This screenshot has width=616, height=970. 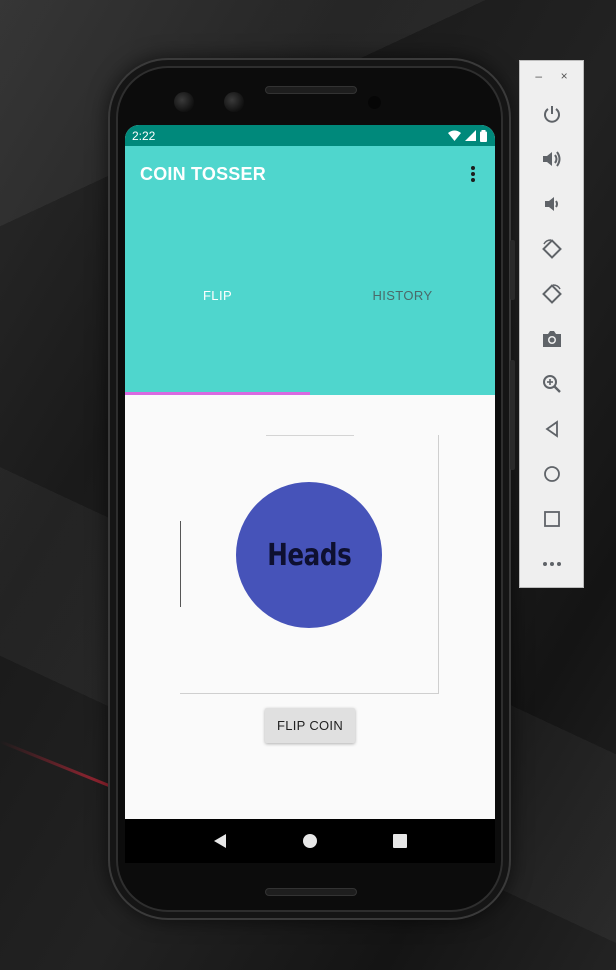 What do you see at coordinates (311, 892) in the screenshot?
I see `bottom-speaker` at bounding box center [311, 892].